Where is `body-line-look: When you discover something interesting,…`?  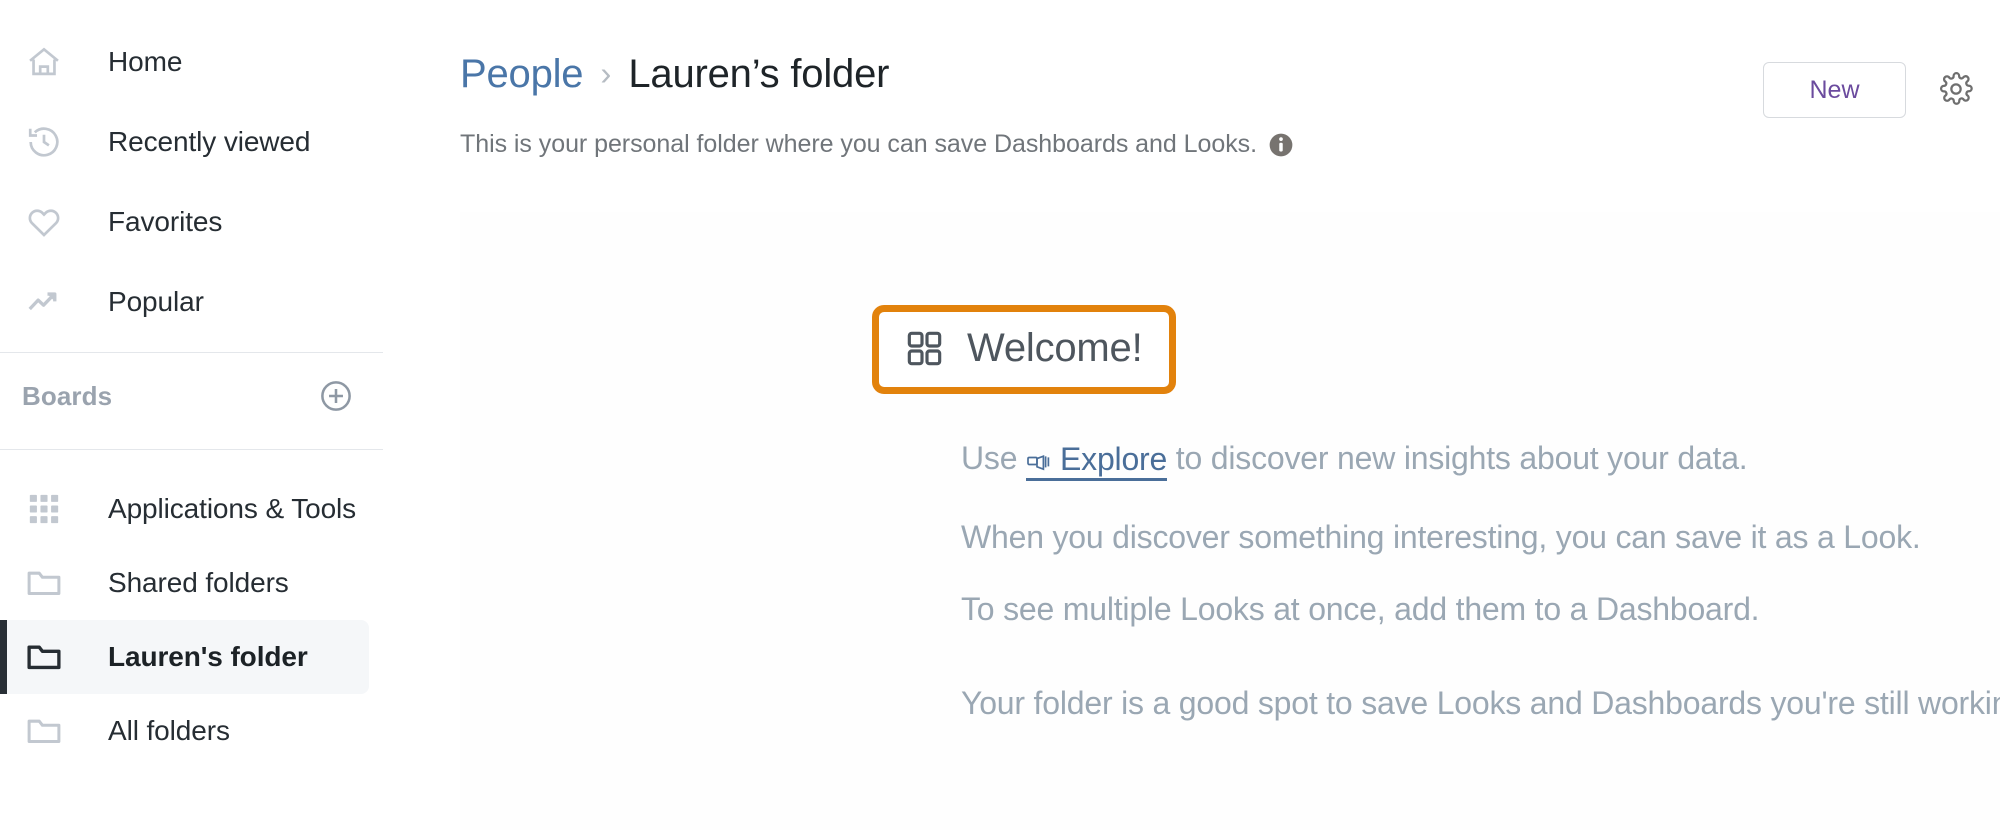
body-line-look: When you discover something interesting,… is located at coordinates (1441, 537).